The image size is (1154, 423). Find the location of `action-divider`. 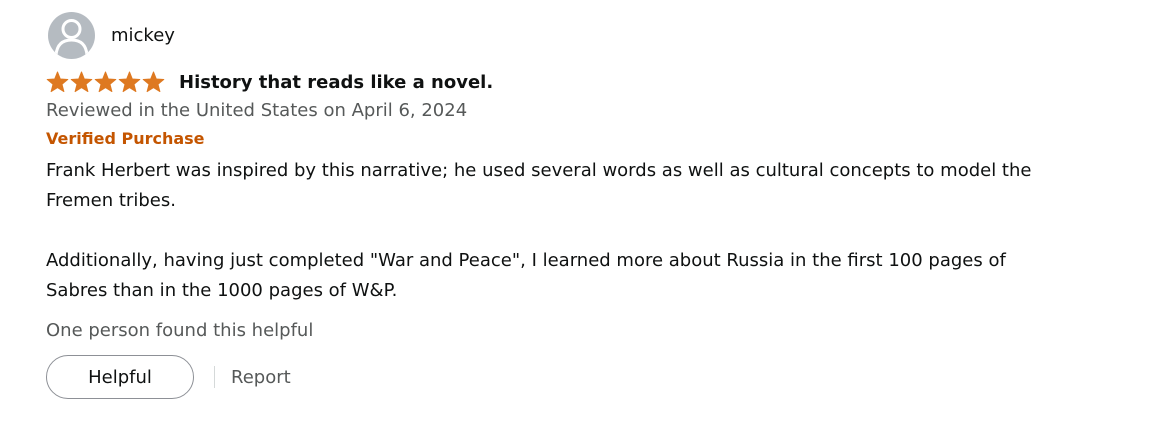

action-divider is located at coordinates (214, 377).